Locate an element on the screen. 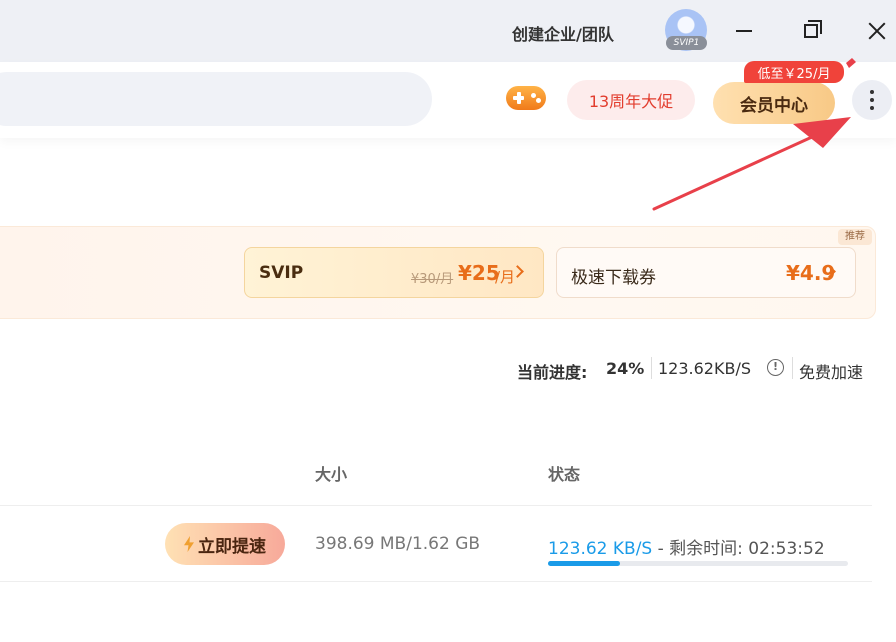 Image resolution: width=896 pixels, height=642 pixels. member-center-button: 会员中心 is located at coordinates (774, 103).